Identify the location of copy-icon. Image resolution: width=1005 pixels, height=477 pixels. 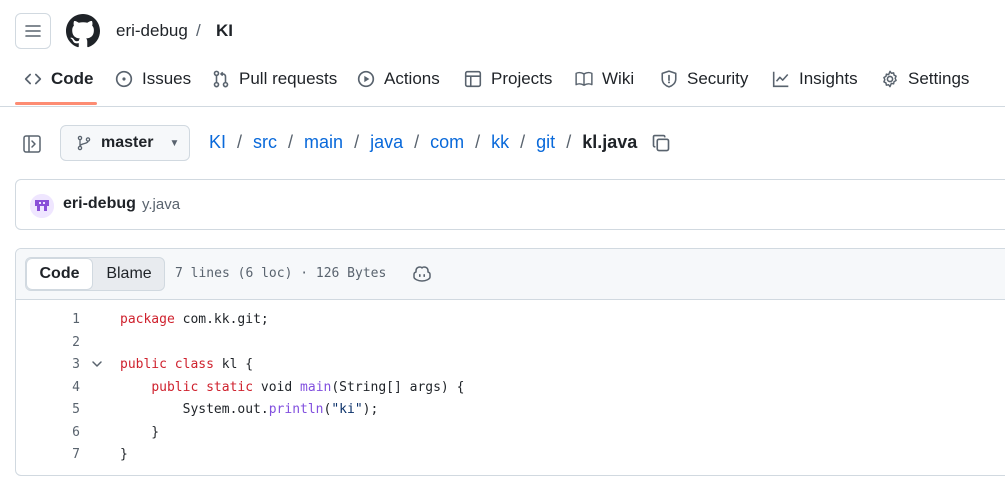
(661, 143).